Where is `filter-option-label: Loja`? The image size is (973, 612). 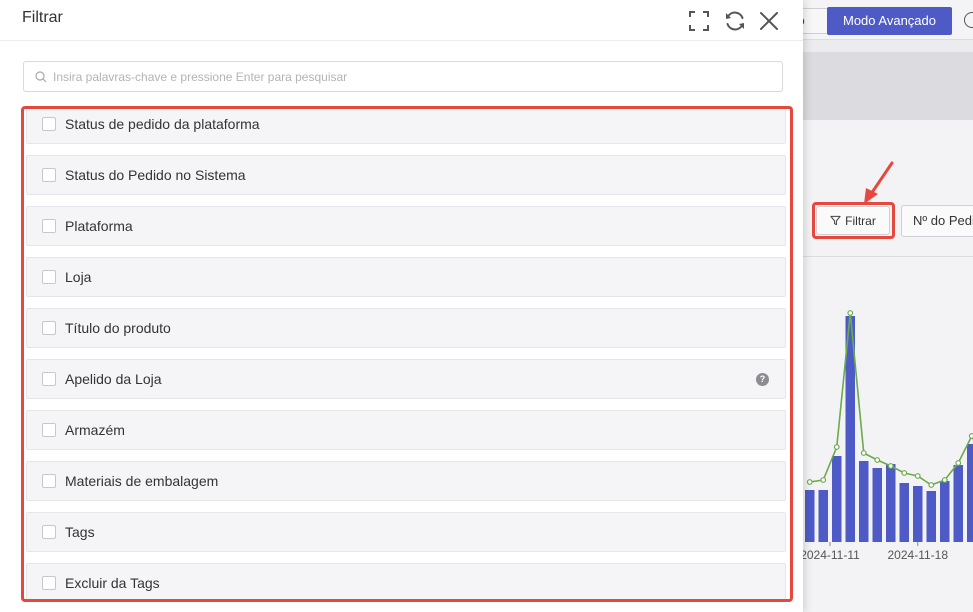 filter-option-label: Loja is located at coordinates (78, 277).